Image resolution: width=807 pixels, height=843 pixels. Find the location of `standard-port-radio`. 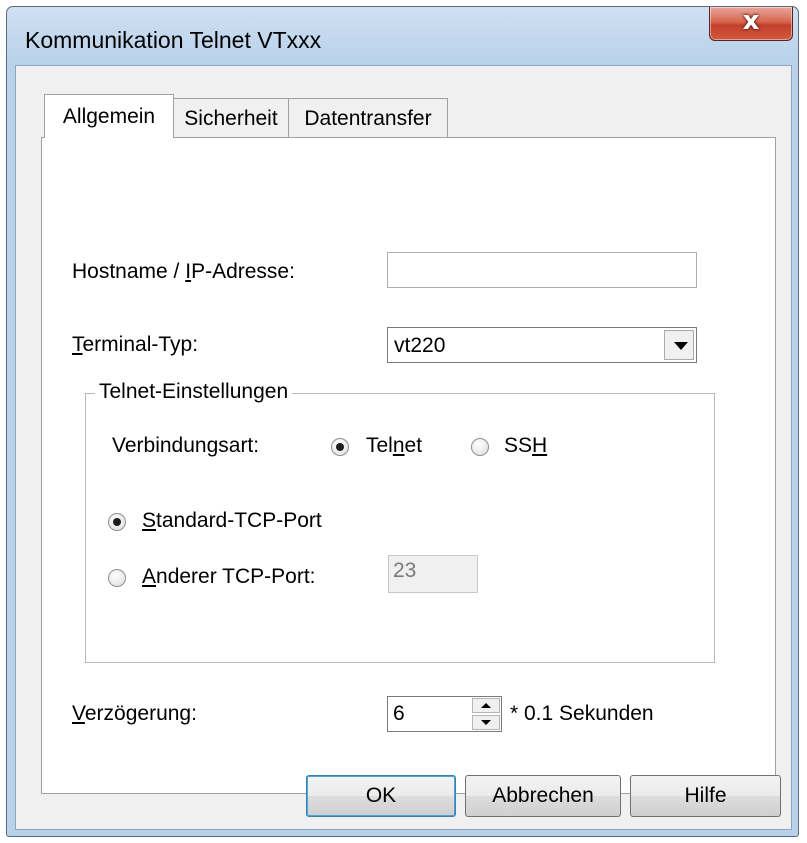

standard-port-radio is located at coordinates (117, 522).